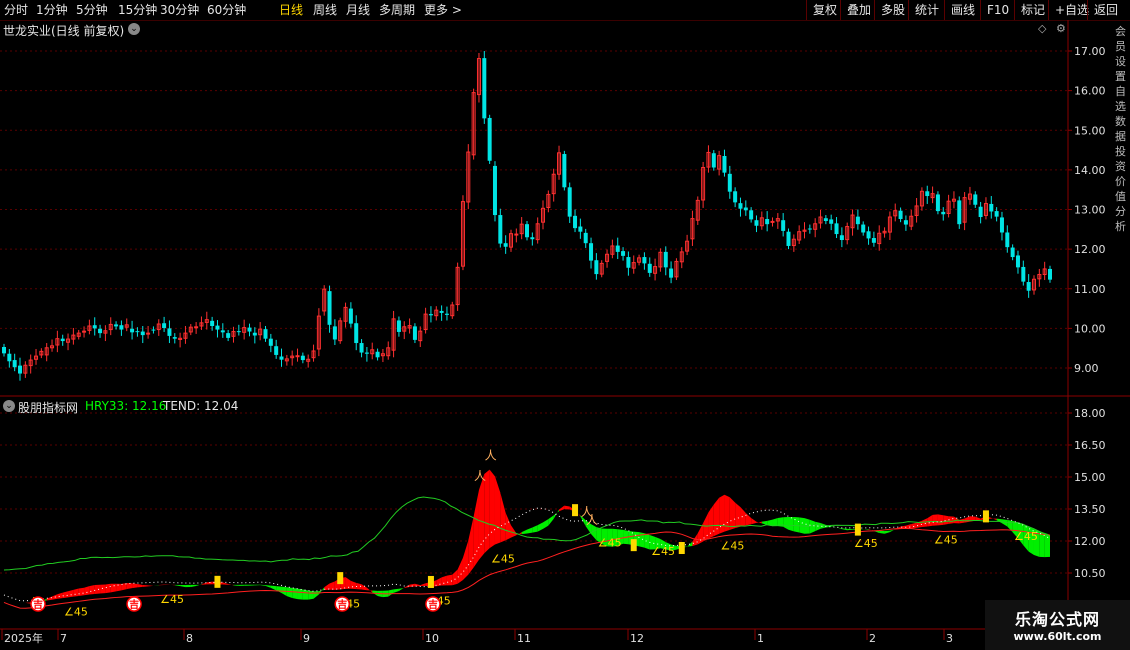 This screenshot has width=1130, height=650. What do you see at coordinates (926, 10) in the screenshot?
I see `toolbar-button-3: 统计` at bounding box center [926, 10].